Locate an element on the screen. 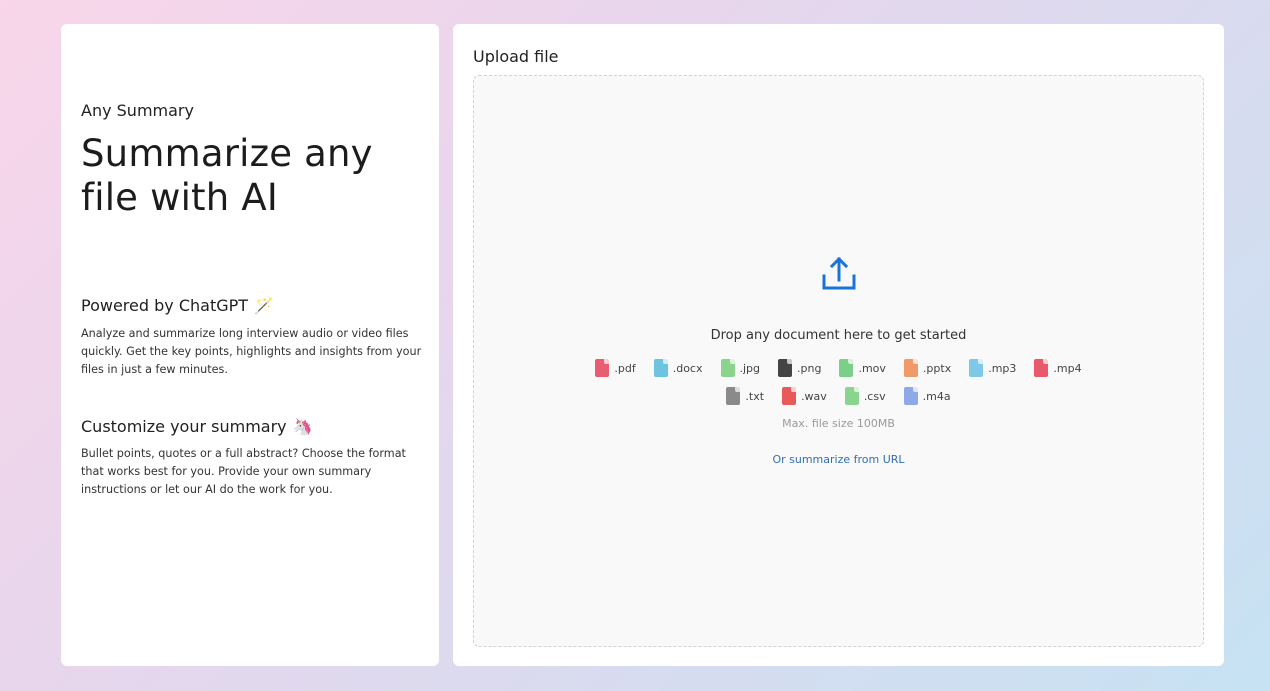 The height and width of the screenshot is (691, 1270). file-type-txt: .txt is located at coordinates (745, 396).